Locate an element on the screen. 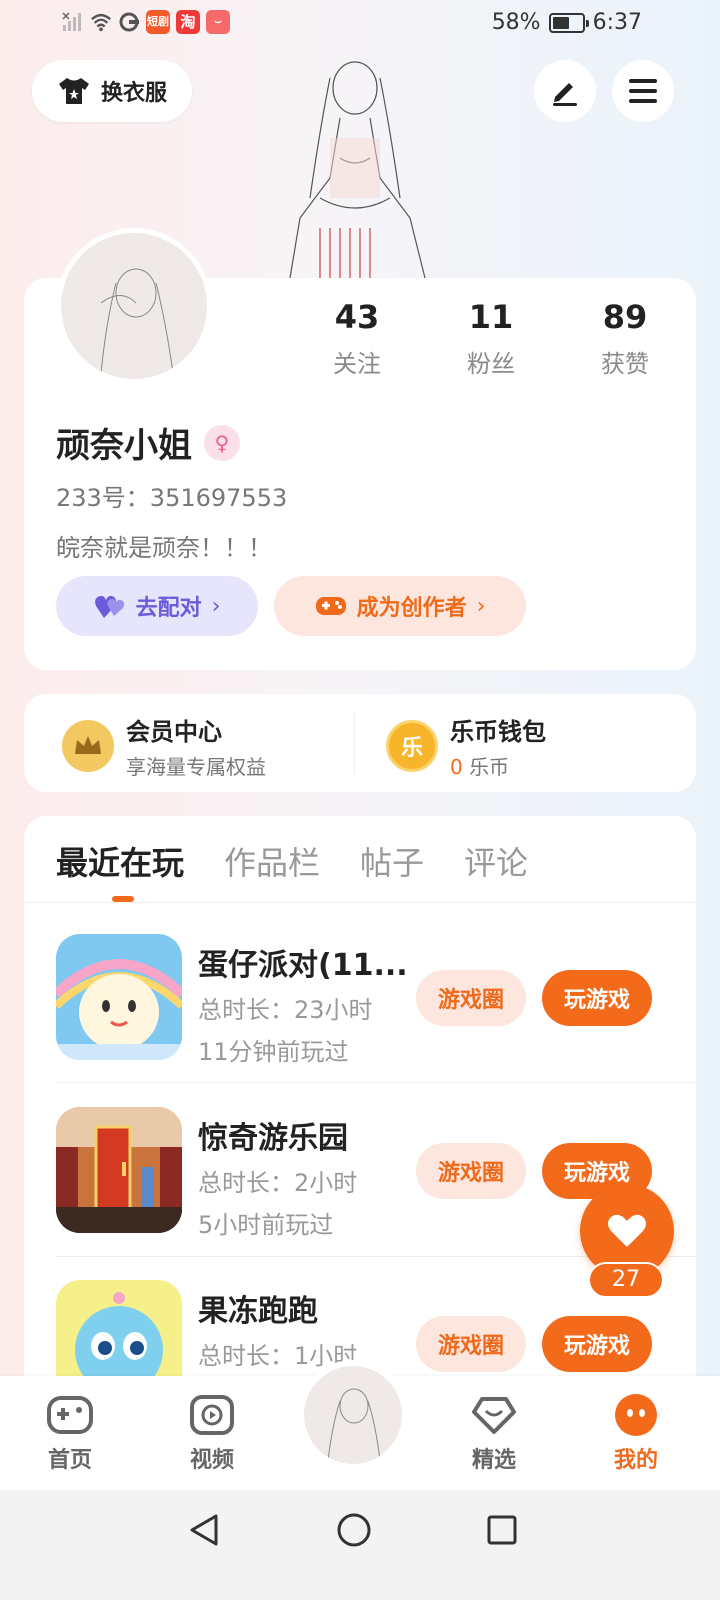  edit-profile-button is located at coordinates (565, 91).